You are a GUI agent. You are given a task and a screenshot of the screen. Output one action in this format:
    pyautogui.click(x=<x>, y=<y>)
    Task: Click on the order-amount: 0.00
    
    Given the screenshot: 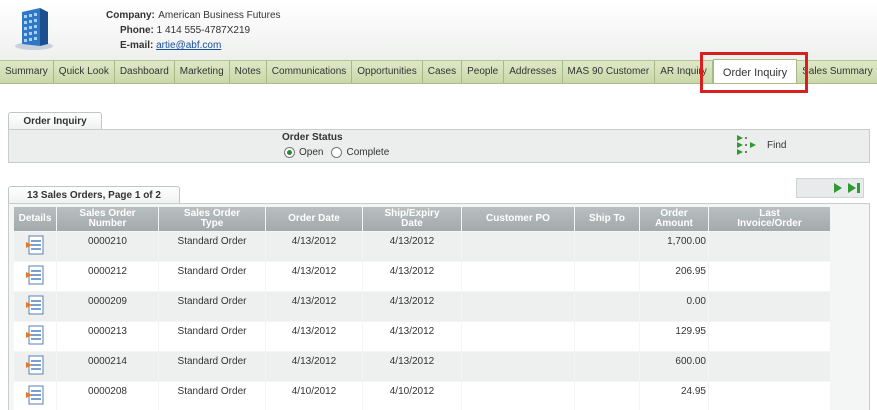 What is the action you would take?
    pyautogui.click(x=674, y=306)
    